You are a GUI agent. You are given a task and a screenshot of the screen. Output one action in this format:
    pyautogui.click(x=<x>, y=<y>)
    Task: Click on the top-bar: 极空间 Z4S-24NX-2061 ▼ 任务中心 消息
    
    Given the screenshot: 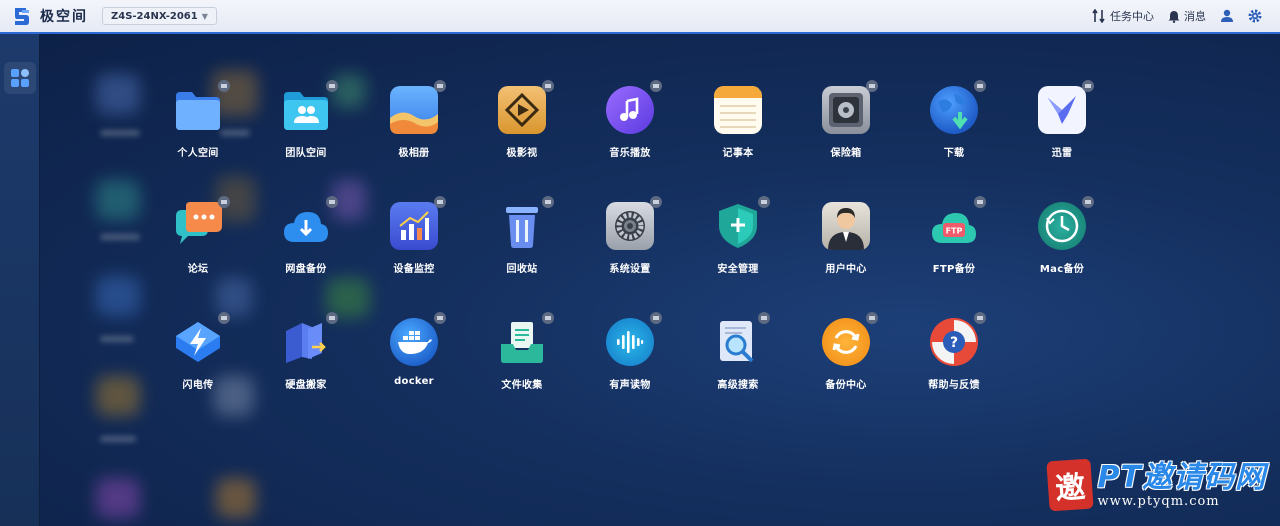 What is the action you would take?
    pyautogui.click(x=640, y=17)
    